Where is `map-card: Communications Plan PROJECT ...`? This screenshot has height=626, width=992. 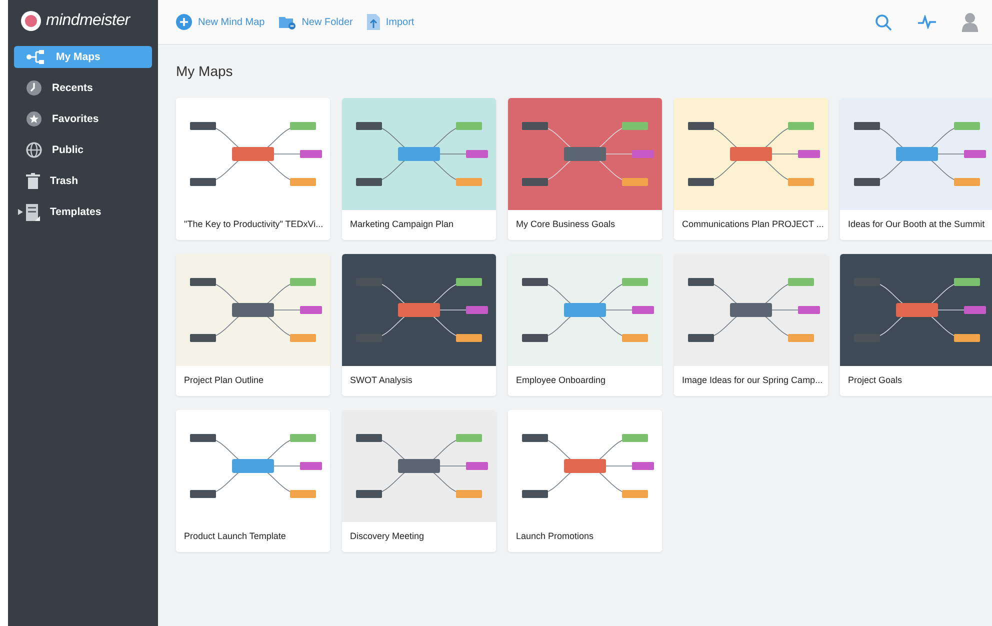 map-card: Communications Plan PROJECT ... is located at coordinates (751, 169).